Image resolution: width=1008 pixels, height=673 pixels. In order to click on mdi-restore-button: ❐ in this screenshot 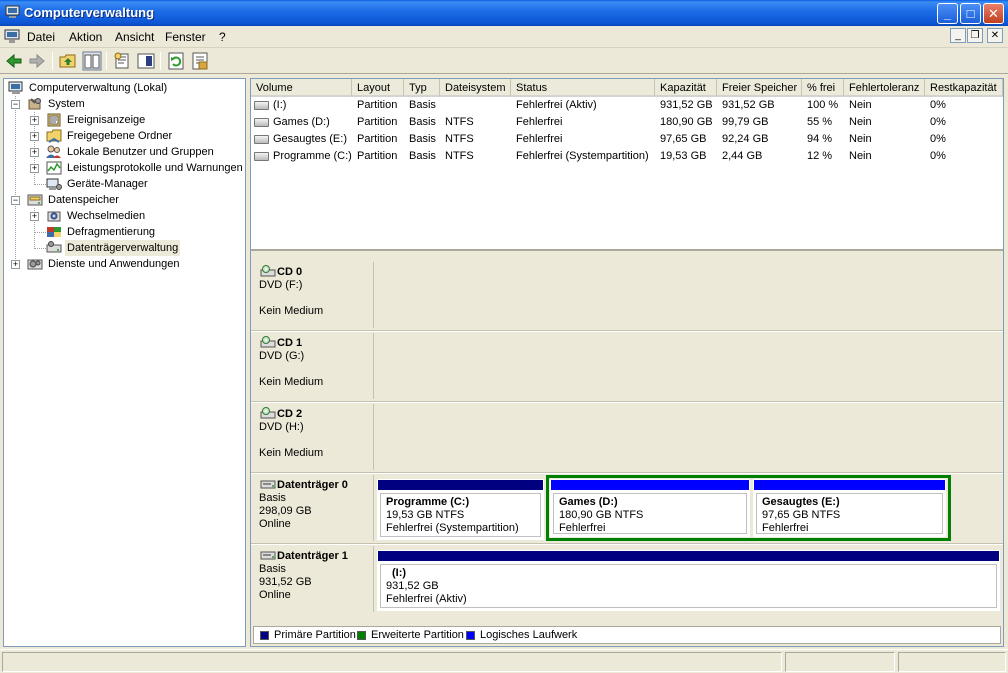, I will do `click(975, 35)`.